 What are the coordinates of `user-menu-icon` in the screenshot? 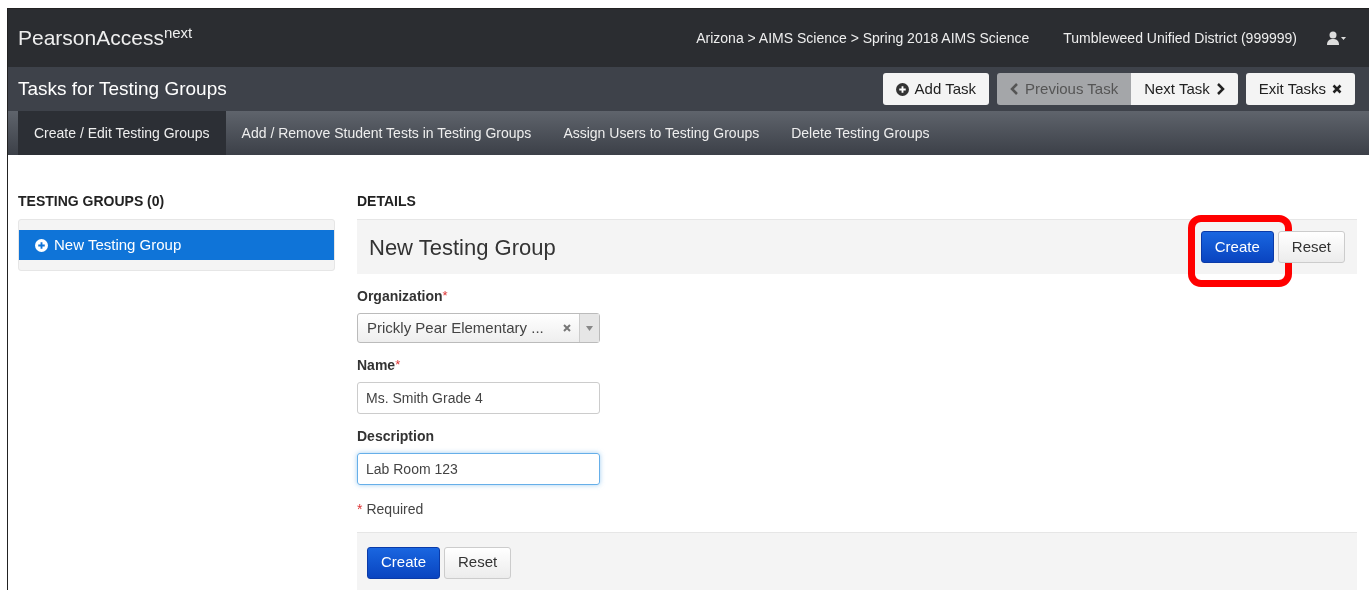 It's located at (1337, 38).